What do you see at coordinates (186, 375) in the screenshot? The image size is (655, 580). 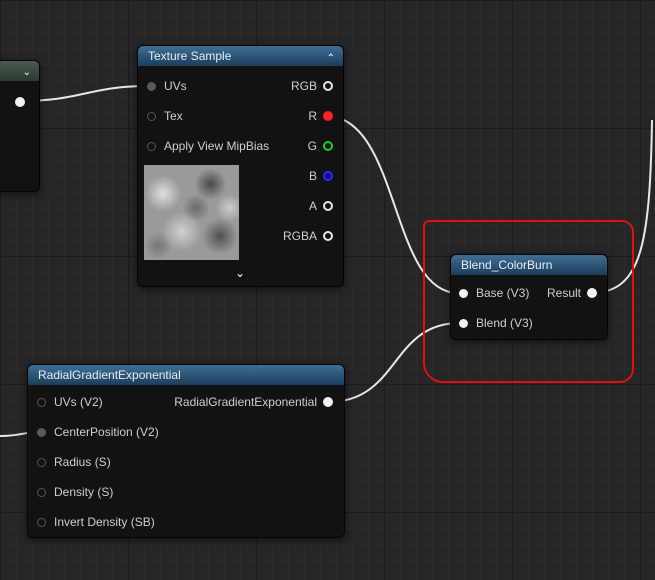 I see `radial-gradient-header: RadialGradientExponential` at bounding box center [186, 375].